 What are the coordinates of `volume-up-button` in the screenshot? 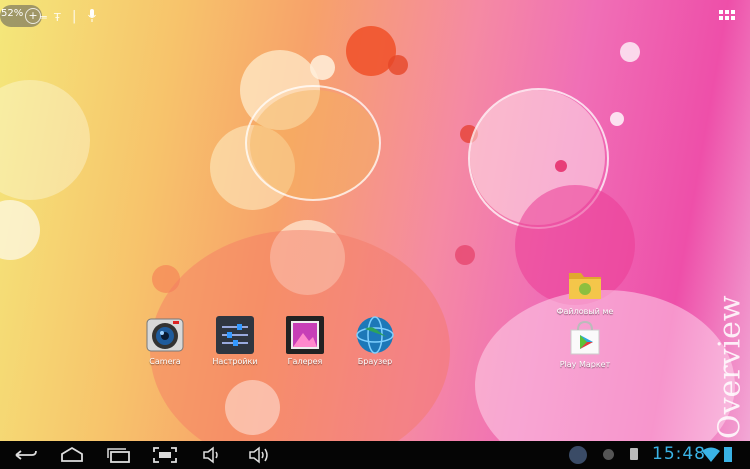 It's located at (259, 455).